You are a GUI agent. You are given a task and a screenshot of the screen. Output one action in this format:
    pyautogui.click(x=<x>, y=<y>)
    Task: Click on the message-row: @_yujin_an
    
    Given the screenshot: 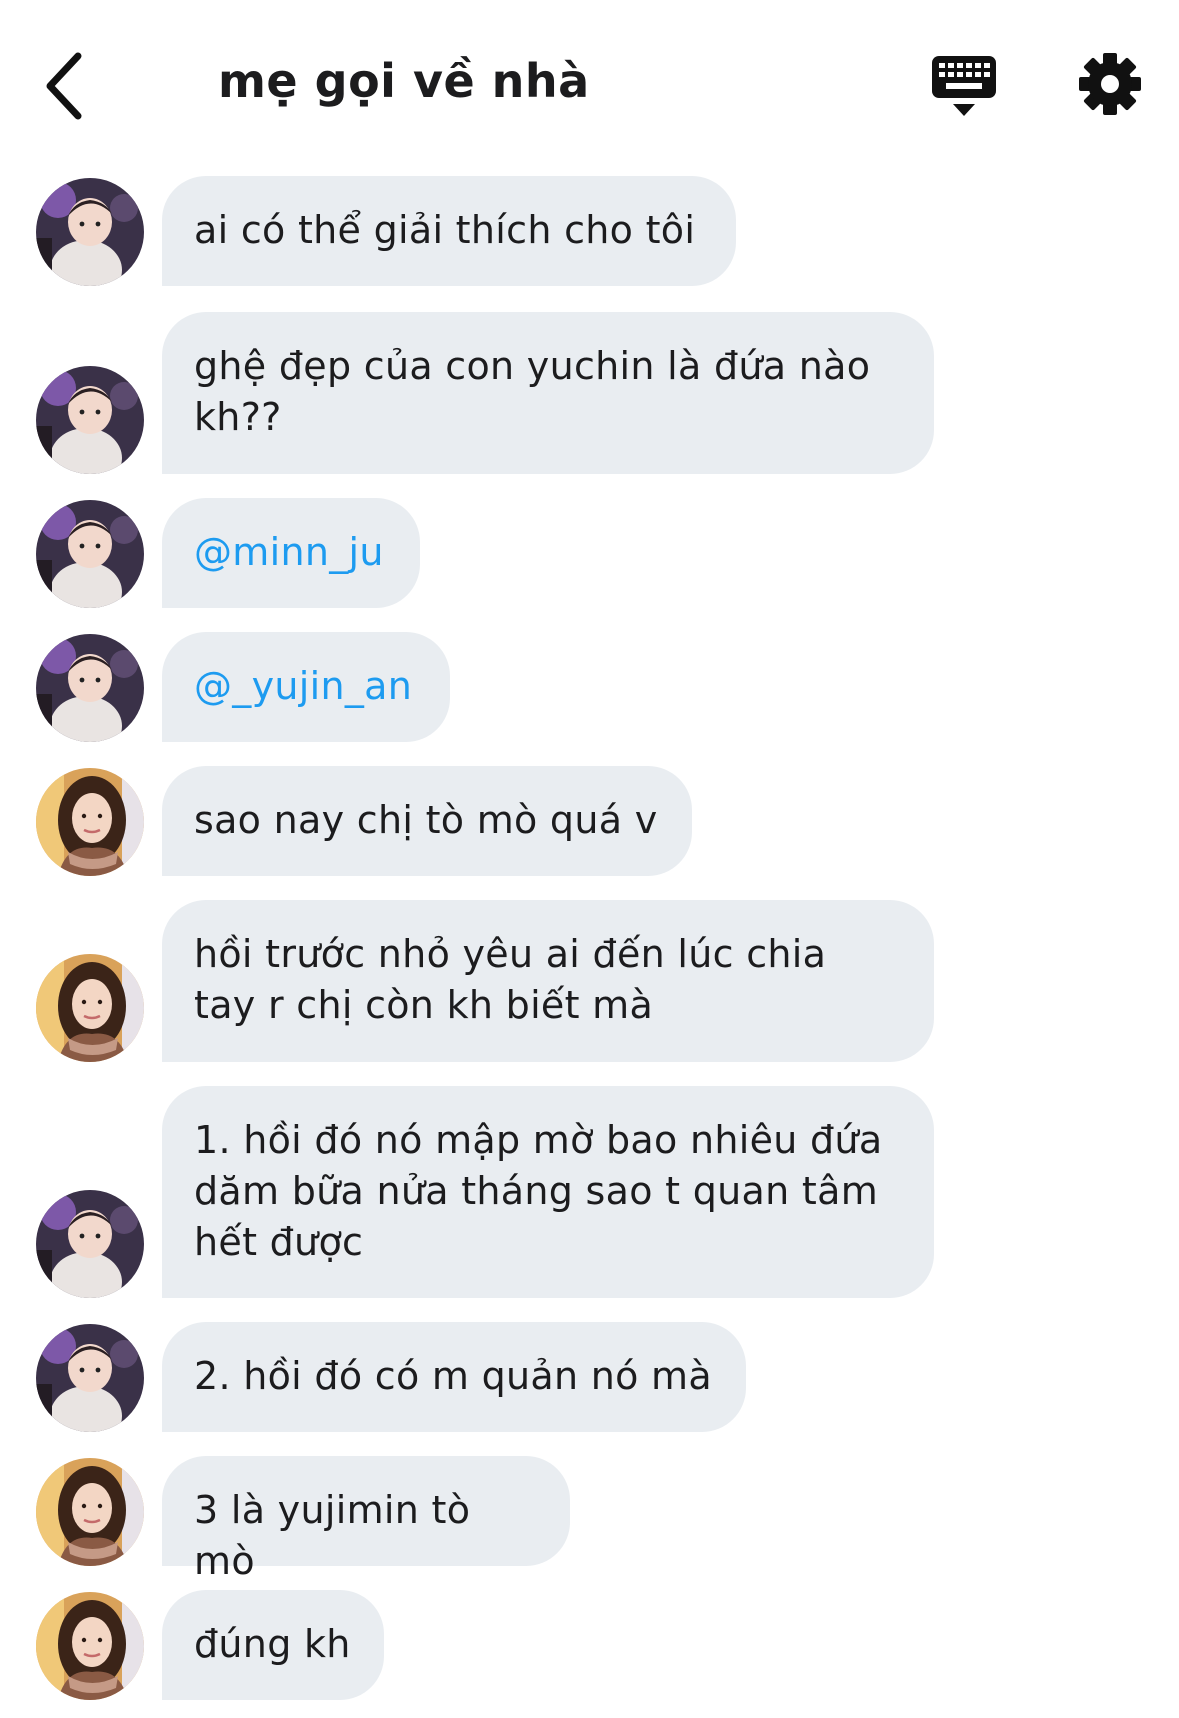 What is the action you would take?
    pyautogui.click(x=589, y=687)
    